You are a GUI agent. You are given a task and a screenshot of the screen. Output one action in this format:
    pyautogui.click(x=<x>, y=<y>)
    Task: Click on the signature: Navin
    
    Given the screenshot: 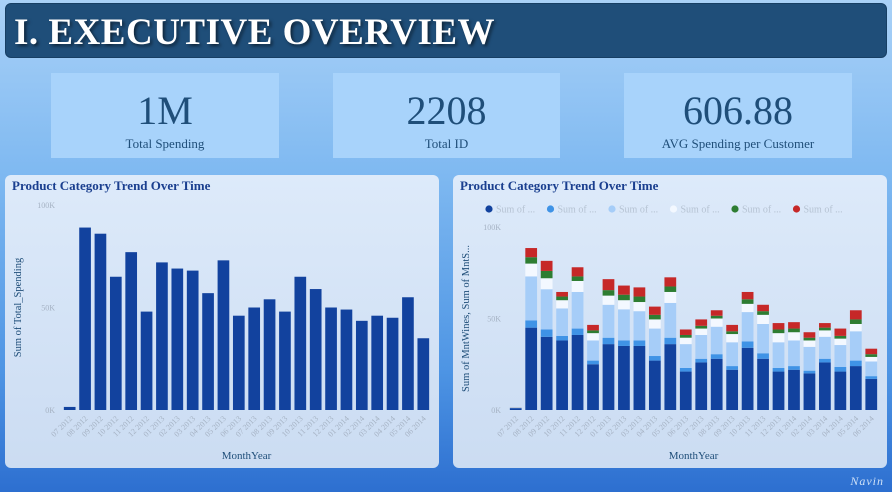 What is the action you would take?
    pyautogui.click(x=867, y=481)
    